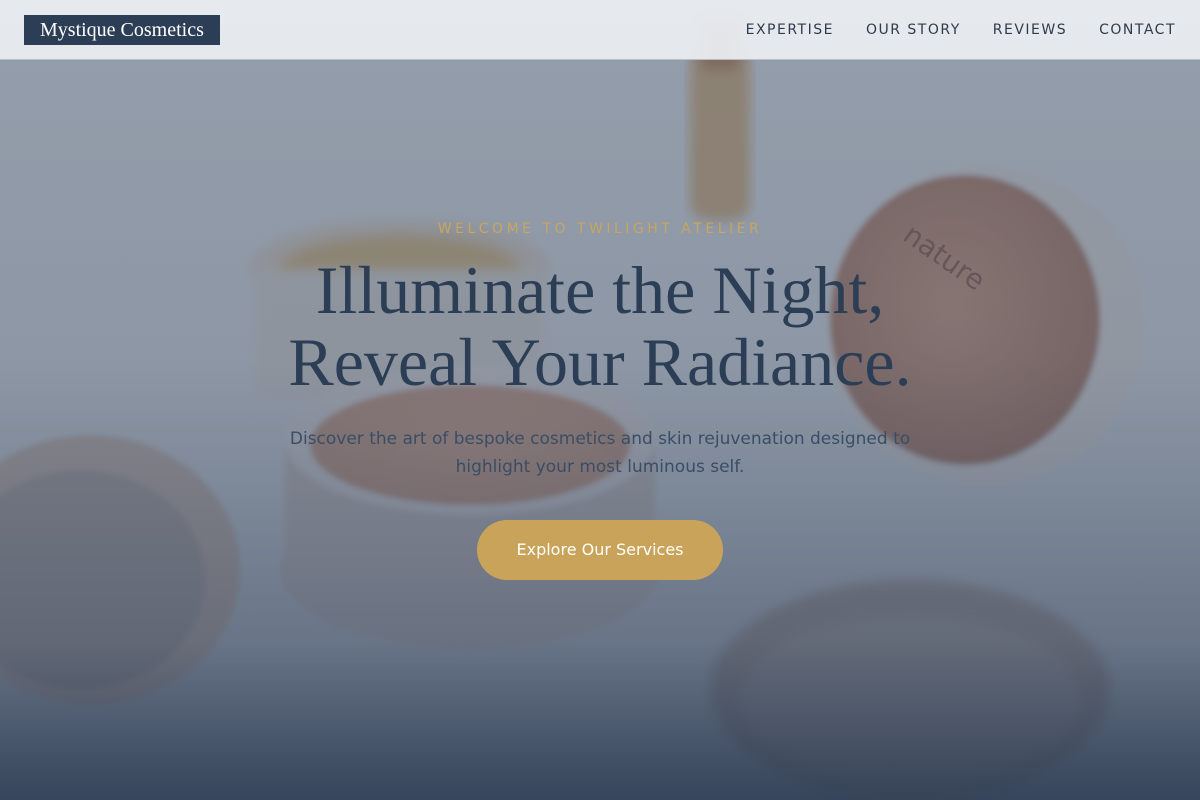 This screenshot has height=800, width=1200. I want to click on nav-links: EXPERTISE OUR STORY REVIEWS CONTACT, so click(961, 30).